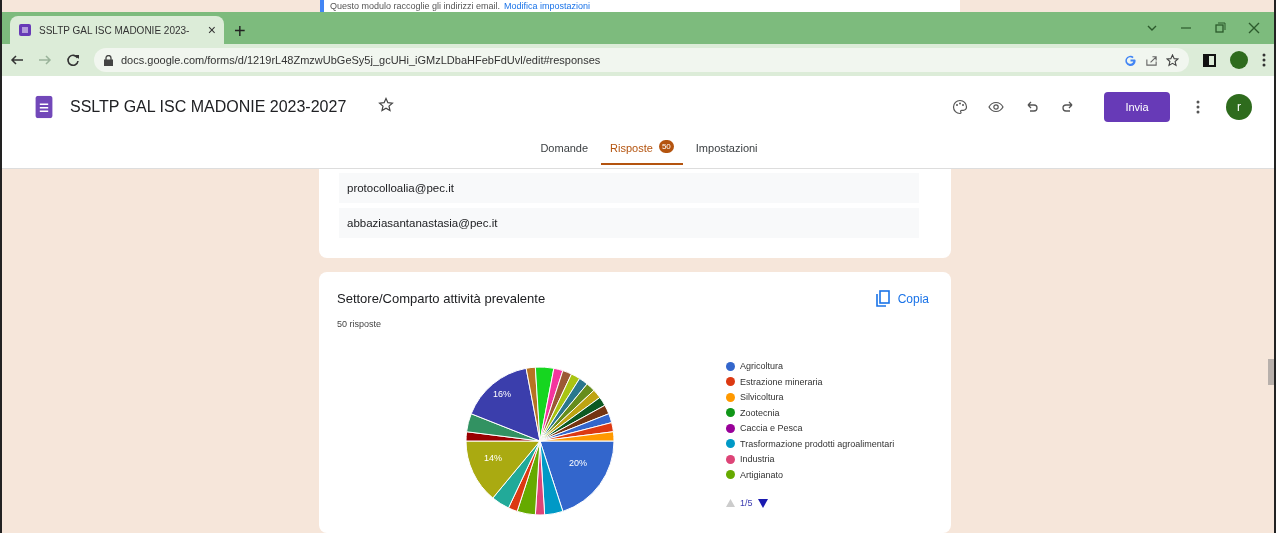  I want to click on legend-label: Zootecnia, so click(760, 412).